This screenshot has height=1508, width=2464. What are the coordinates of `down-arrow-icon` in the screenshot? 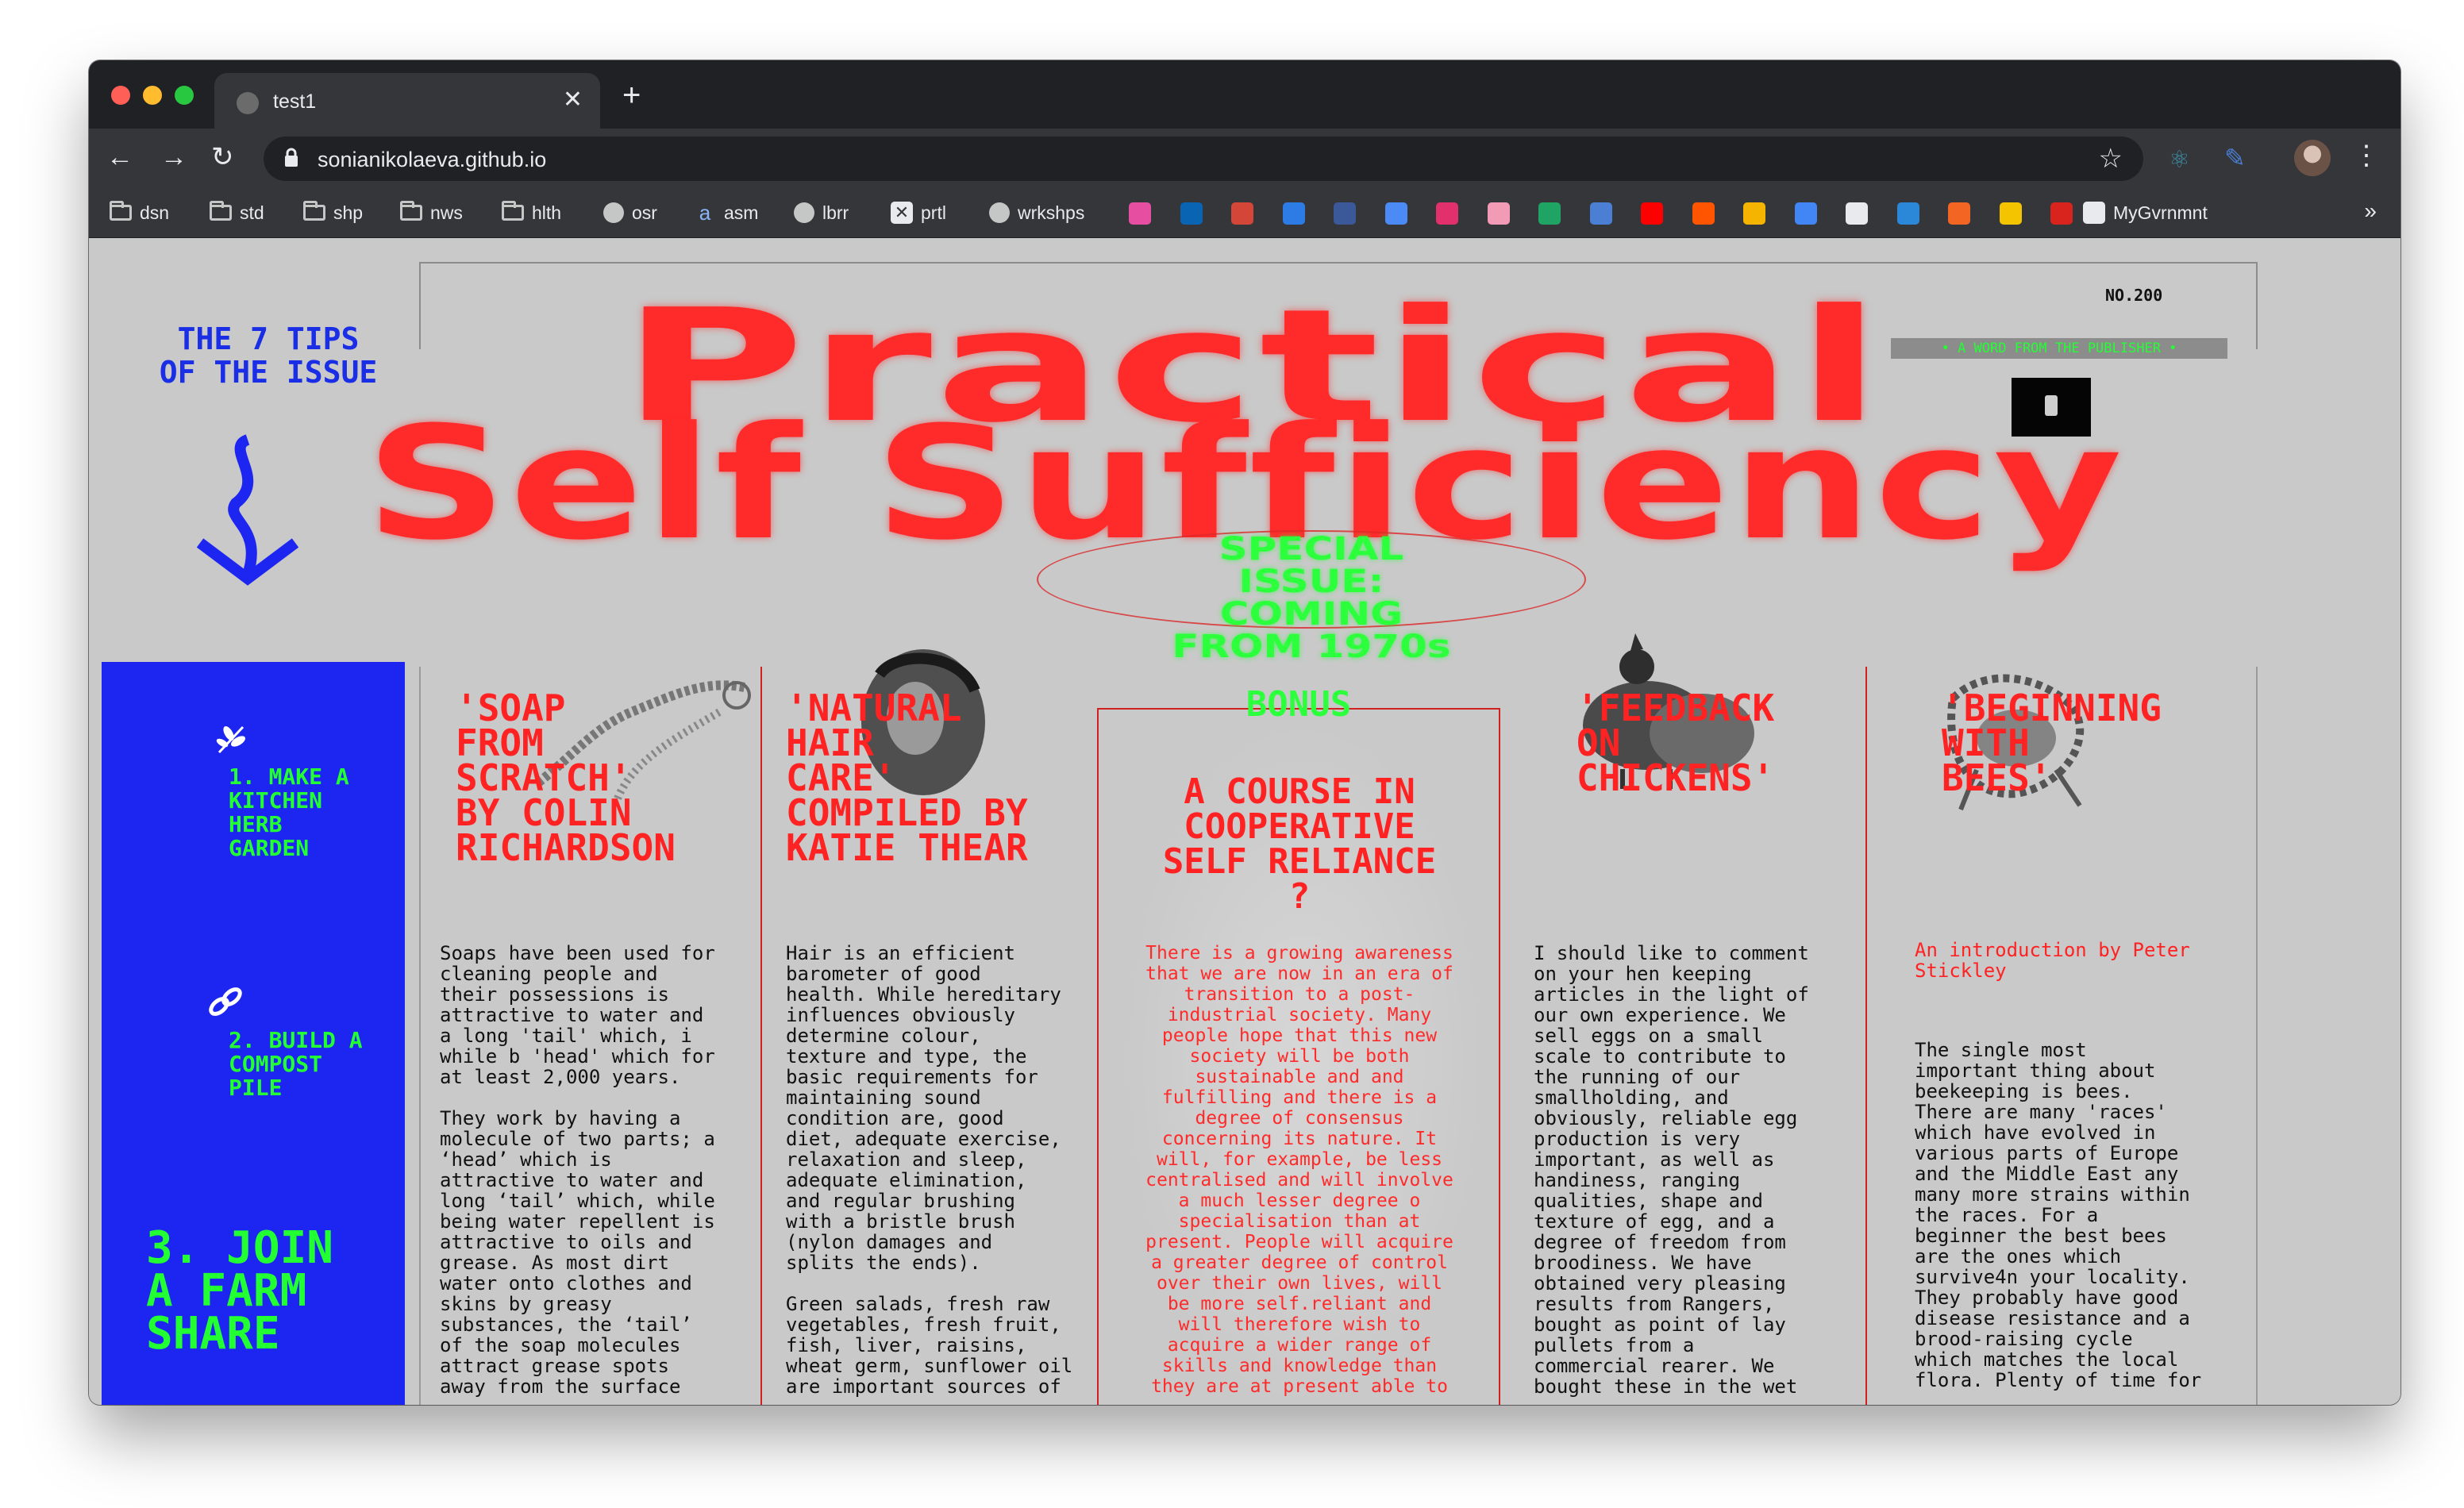 It's located at (248, 510).